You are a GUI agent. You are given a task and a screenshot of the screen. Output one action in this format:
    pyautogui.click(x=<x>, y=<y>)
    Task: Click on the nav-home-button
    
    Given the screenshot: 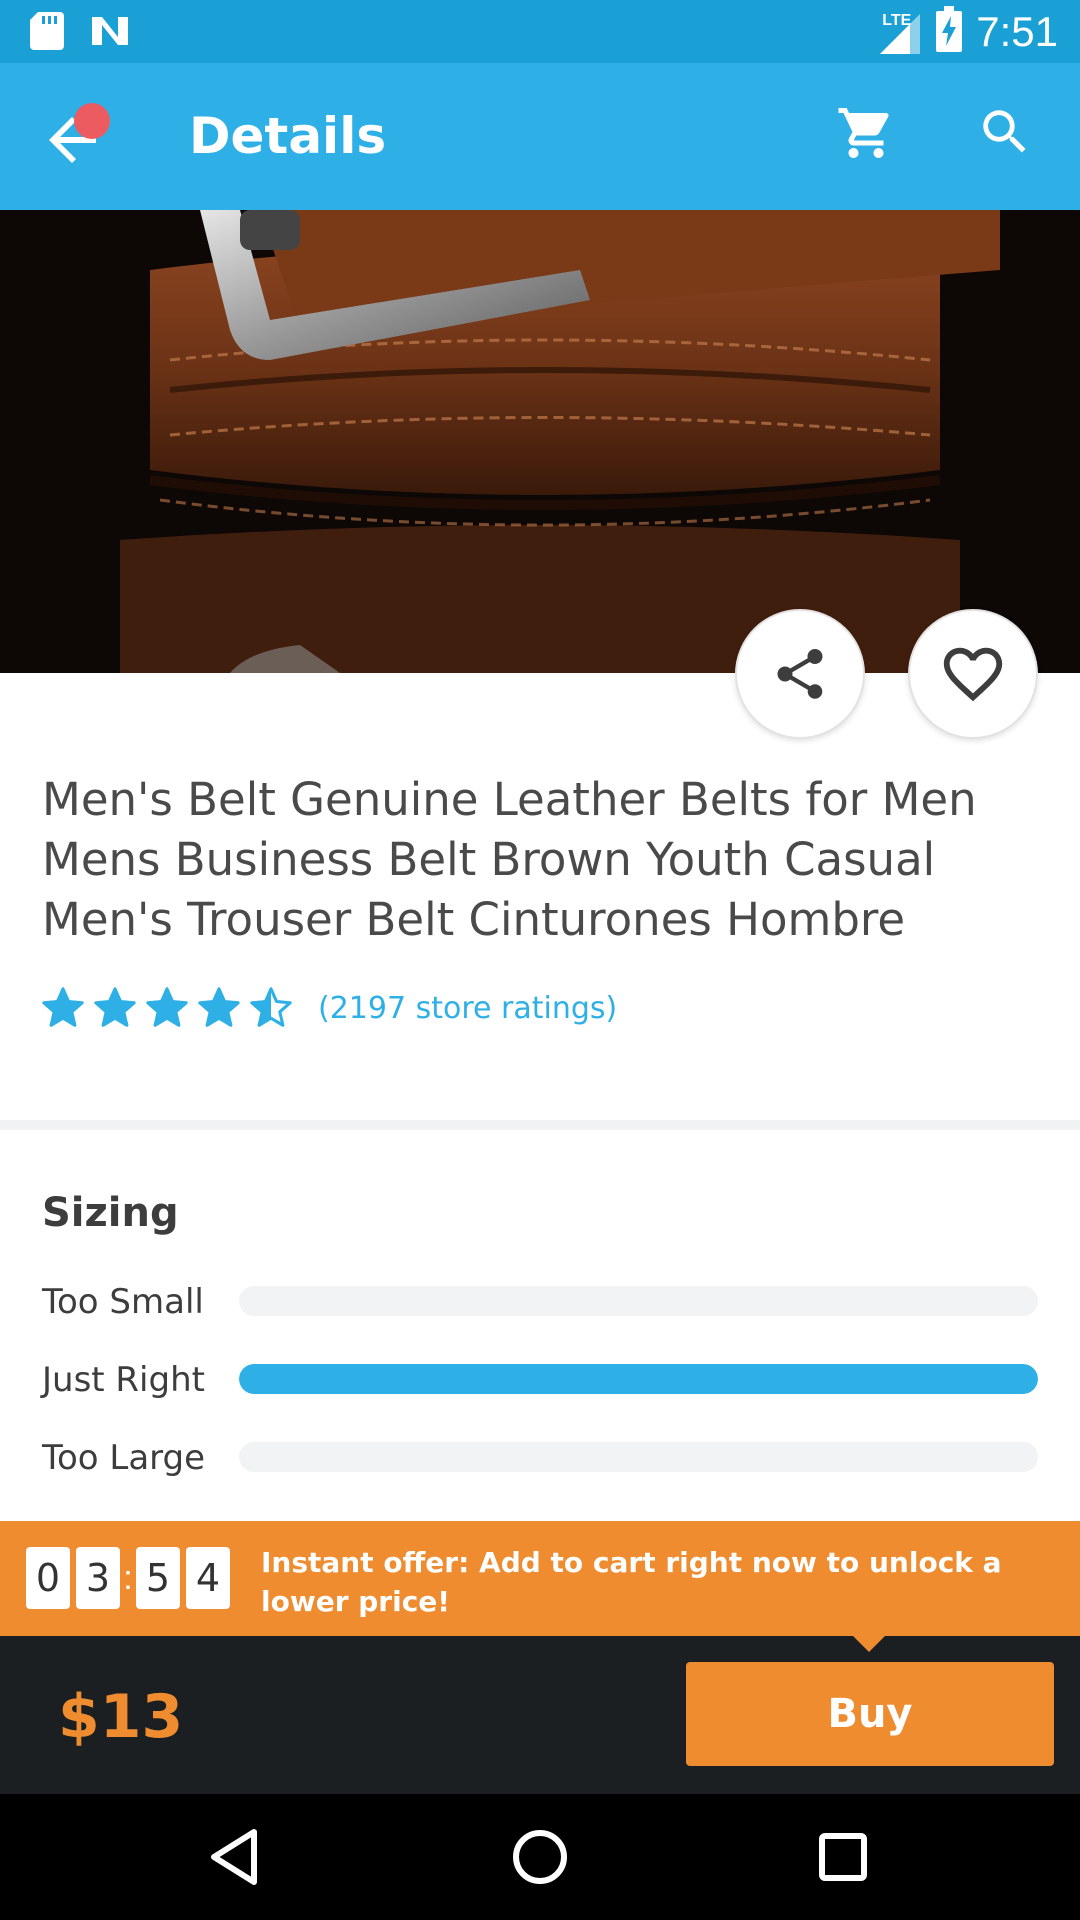 What is the action you would take?
    pyautogui.click(x=540, y=1857)
    